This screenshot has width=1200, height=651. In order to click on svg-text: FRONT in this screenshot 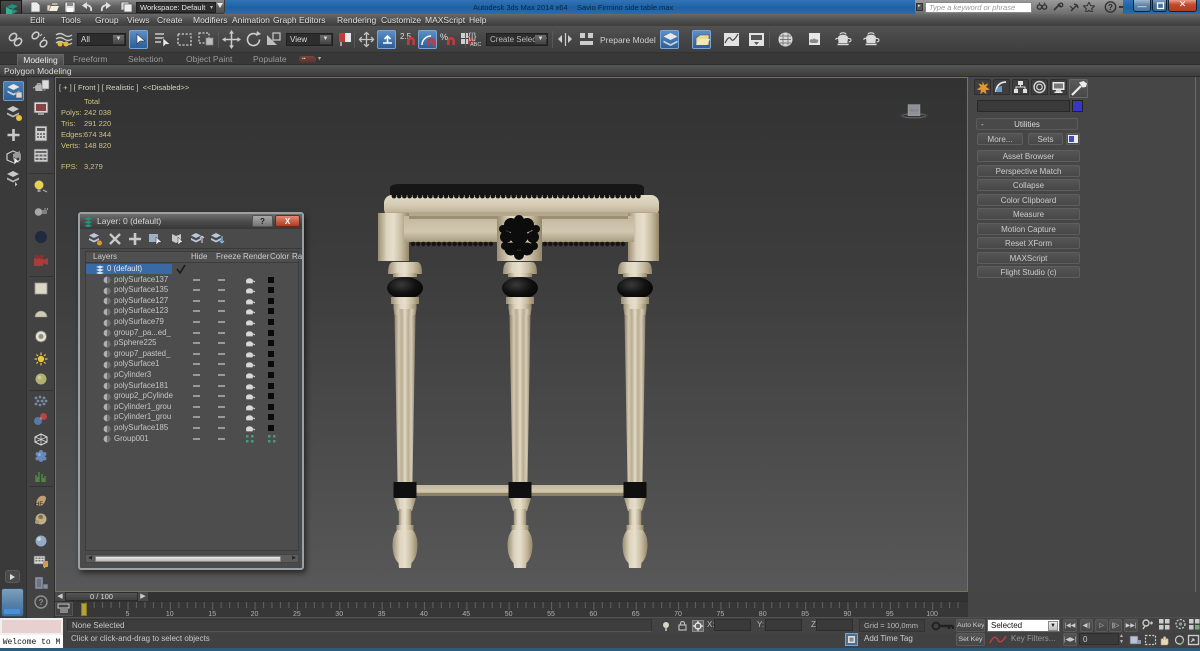, I will do `click(914, 110)`.